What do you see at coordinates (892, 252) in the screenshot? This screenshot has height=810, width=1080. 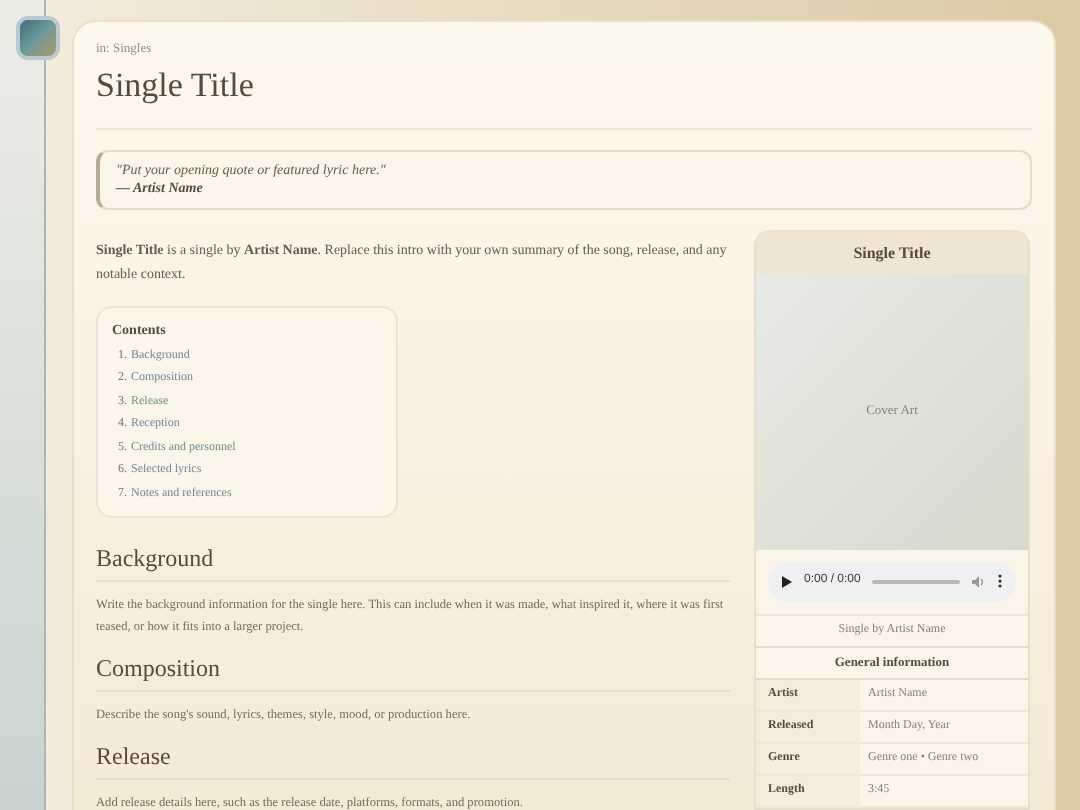 I see `infobox-title: Single Title` at bounding box center [892, 252].